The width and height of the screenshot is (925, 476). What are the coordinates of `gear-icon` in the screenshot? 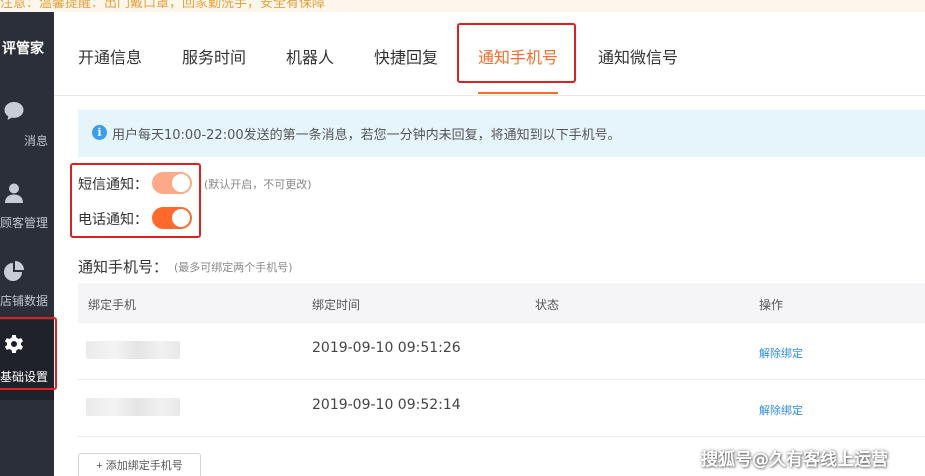 It's located at (14, 345).